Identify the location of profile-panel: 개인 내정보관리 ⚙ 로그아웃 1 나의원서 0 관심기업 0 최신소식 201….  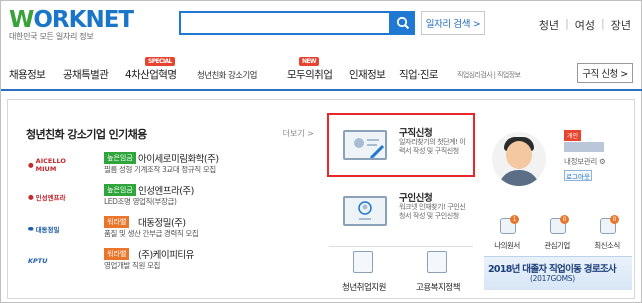
(557, 200).